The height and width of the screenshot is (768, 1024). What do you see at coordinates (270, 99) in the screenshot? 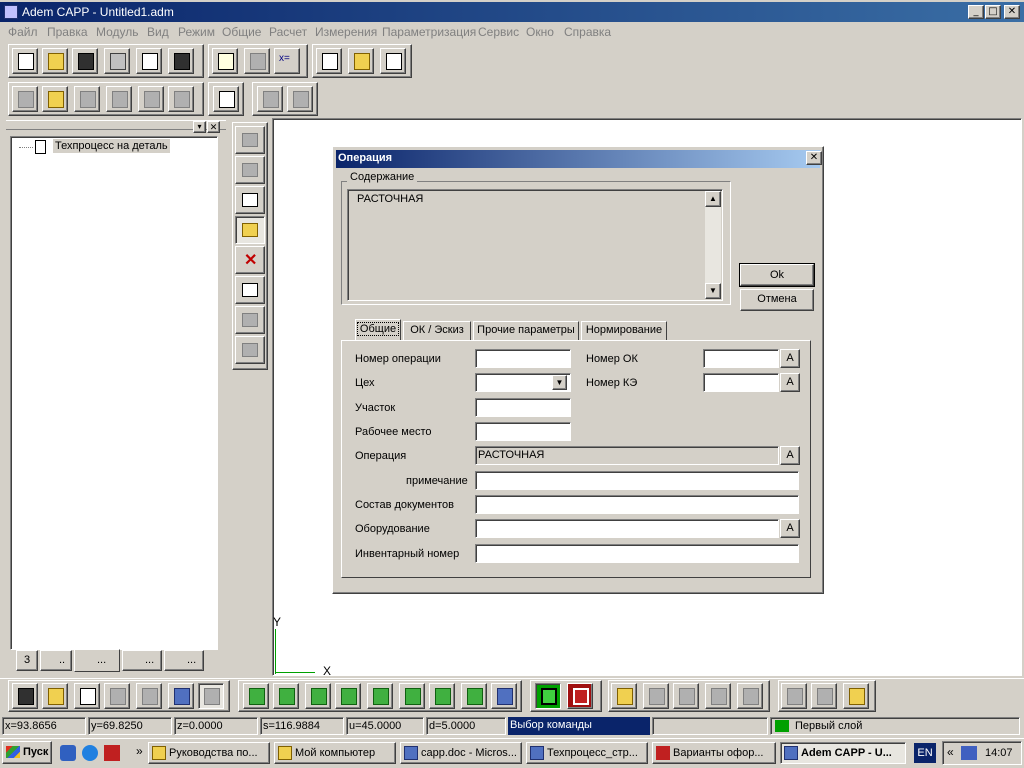
I see `preview-button` at bounding box center [270, 99].